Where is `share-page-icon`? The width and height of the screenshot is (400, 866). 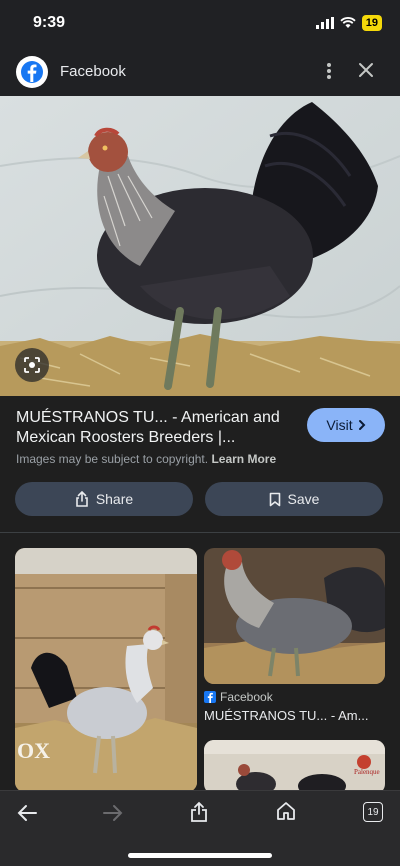 share-page-icon is located at coordinates (199, 812).